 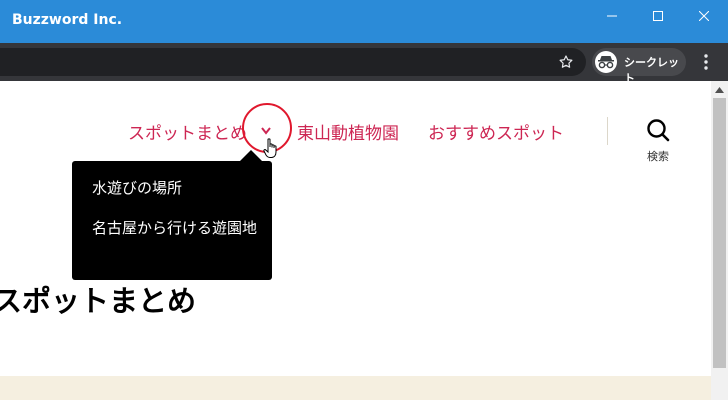 I want to click on submenu-item-water-play: 水遊びの場所, so click(x=176, y=188).